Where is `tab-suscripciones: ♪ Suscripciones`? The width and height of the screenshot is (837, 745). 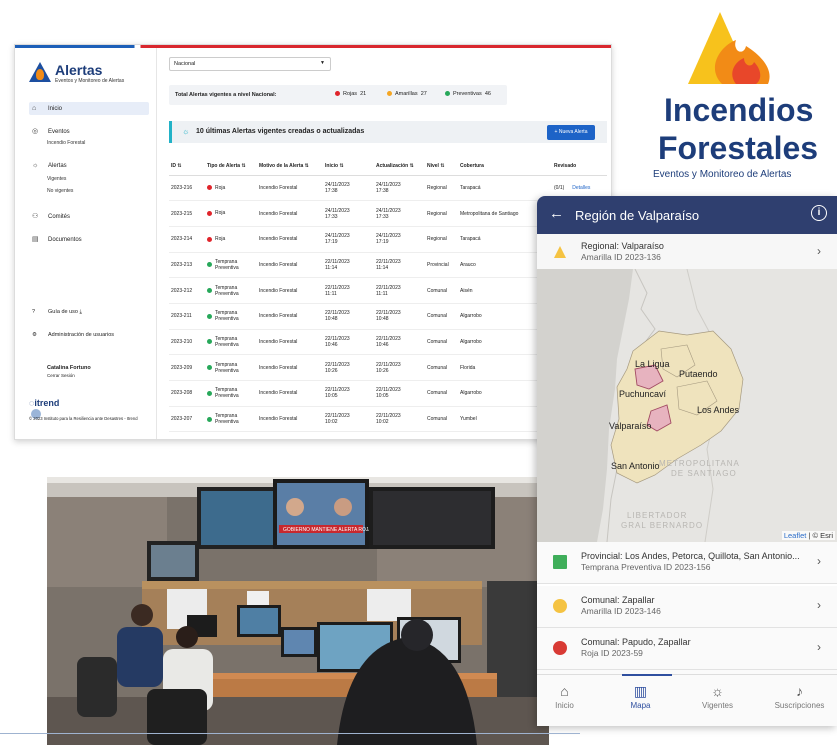
tab-suscripciones: ♪ Suscripciones is located at coordinates (799, 696).